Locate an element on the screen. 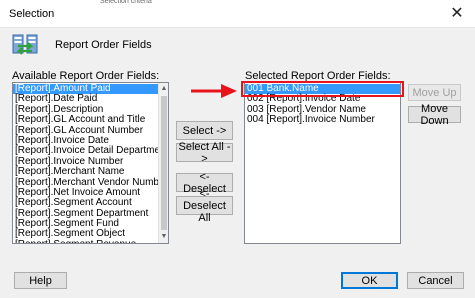 Image resolution: width=475 pixels, height=298 pixels. available-scrollbar: ▲ ▼ is located at coordinates (163, 163).